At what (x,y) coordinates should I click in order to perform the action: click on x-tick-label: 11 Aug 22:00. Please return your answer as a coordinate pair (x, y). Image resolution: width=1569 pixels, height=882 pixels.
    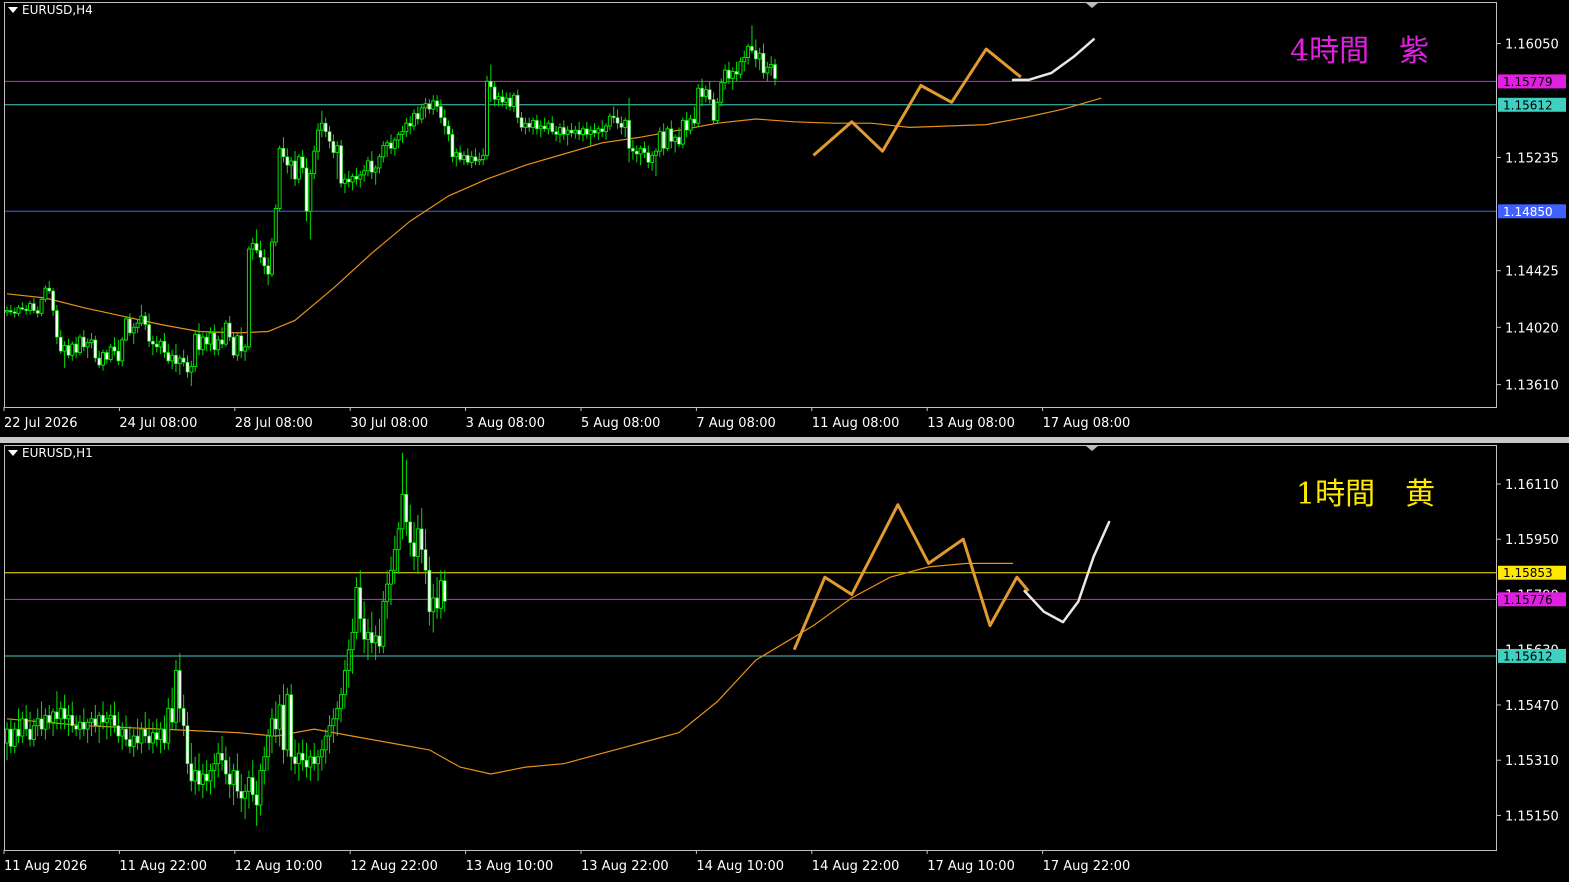
    Looking at the image, I should click on (163, 866).